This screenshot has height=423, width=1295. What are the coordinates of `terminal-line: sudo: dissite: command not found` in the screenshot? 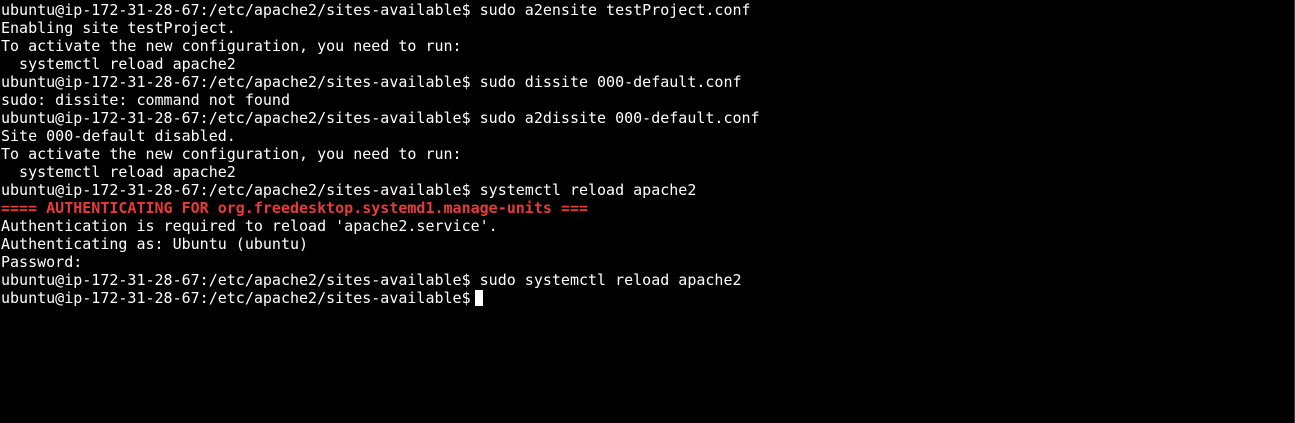 It's located at (145, 100).